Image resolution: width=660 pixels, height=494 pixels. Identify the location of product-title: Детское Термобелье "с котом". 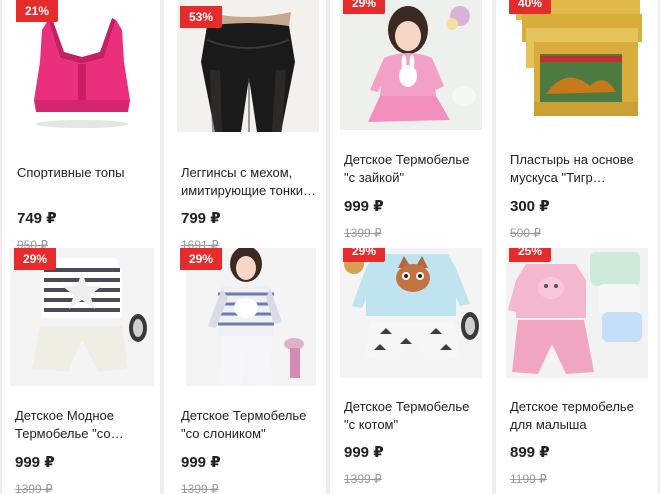
(414, 416).